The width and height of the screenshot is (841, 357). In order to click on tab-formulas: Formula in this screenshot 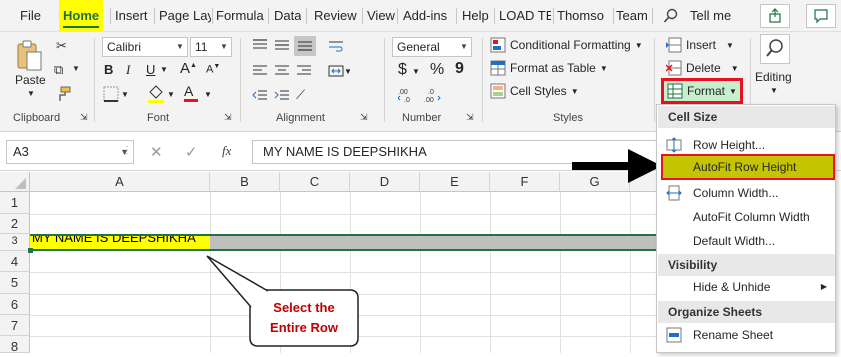, I will do `click(240, 16)`.